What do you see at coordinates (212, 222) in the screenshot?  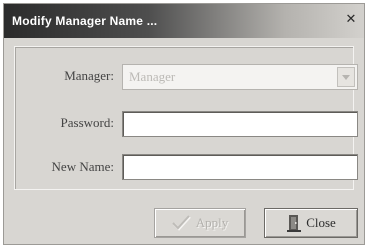 I see `apply-button-label: Apply` at bounding box center [212, 222].